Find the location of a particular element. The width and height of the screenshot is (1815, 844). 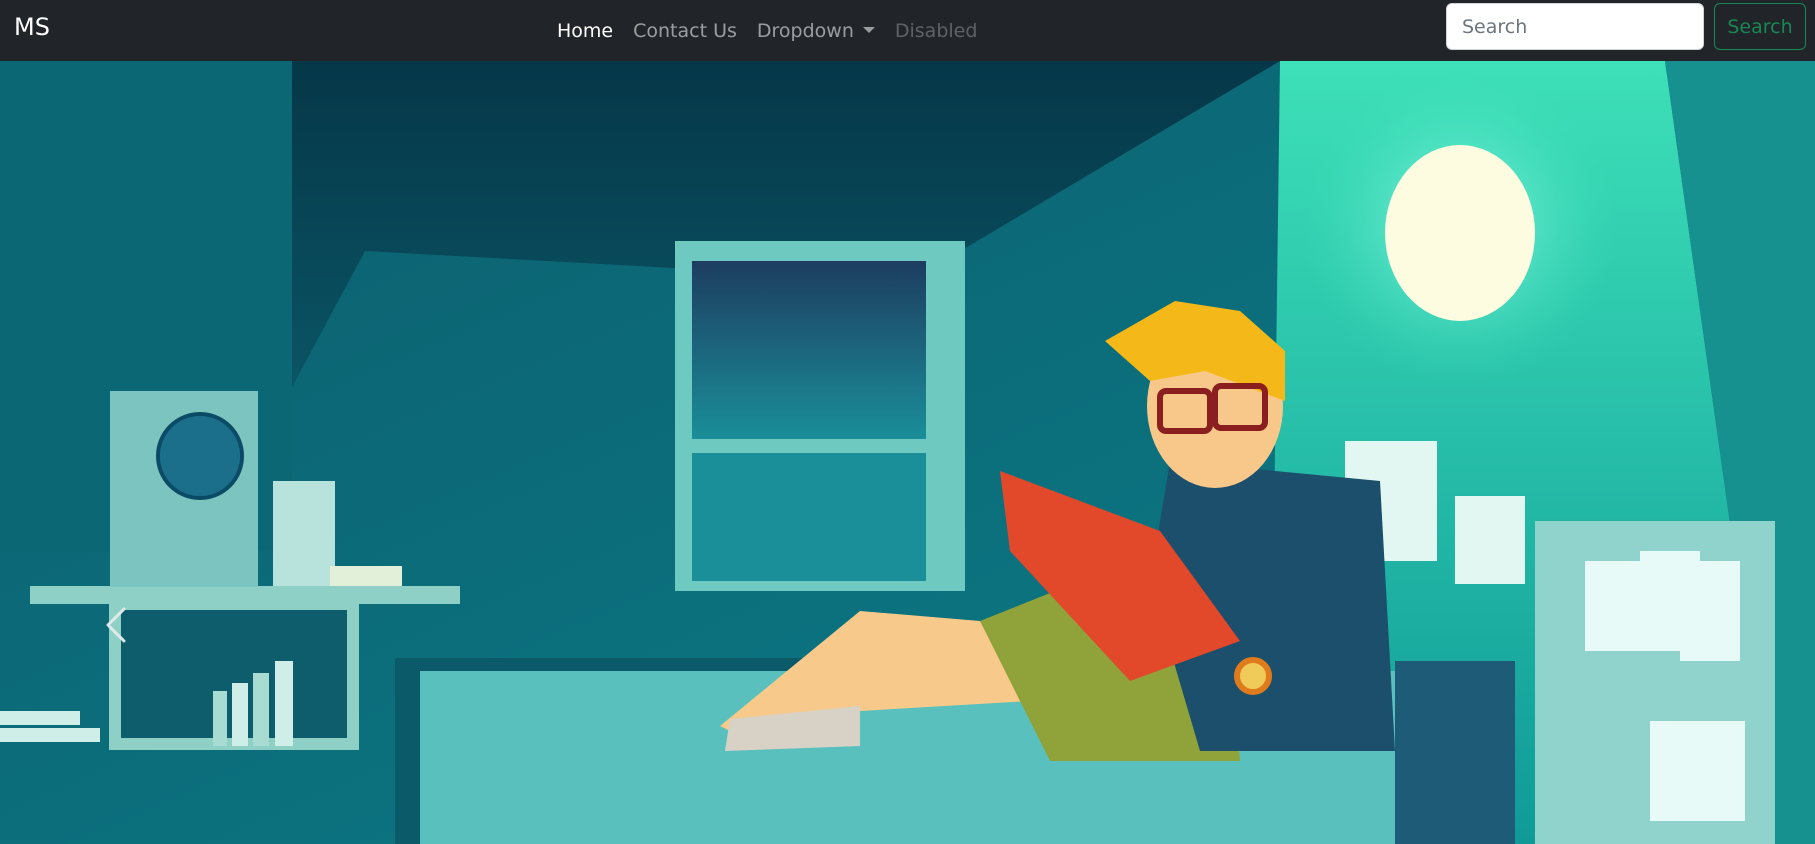

carousel-prev-button is located at coordinates (118, 625).